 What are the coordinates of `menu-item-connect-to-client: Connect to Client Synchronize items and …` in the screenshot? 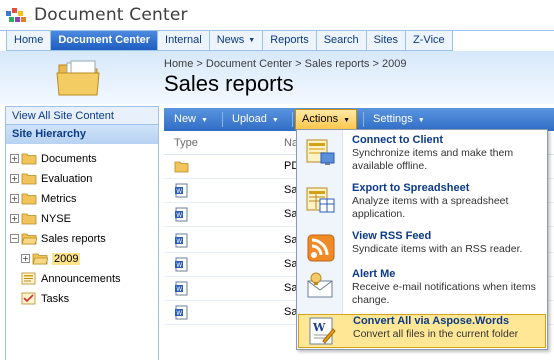 It's located at (422, 156).